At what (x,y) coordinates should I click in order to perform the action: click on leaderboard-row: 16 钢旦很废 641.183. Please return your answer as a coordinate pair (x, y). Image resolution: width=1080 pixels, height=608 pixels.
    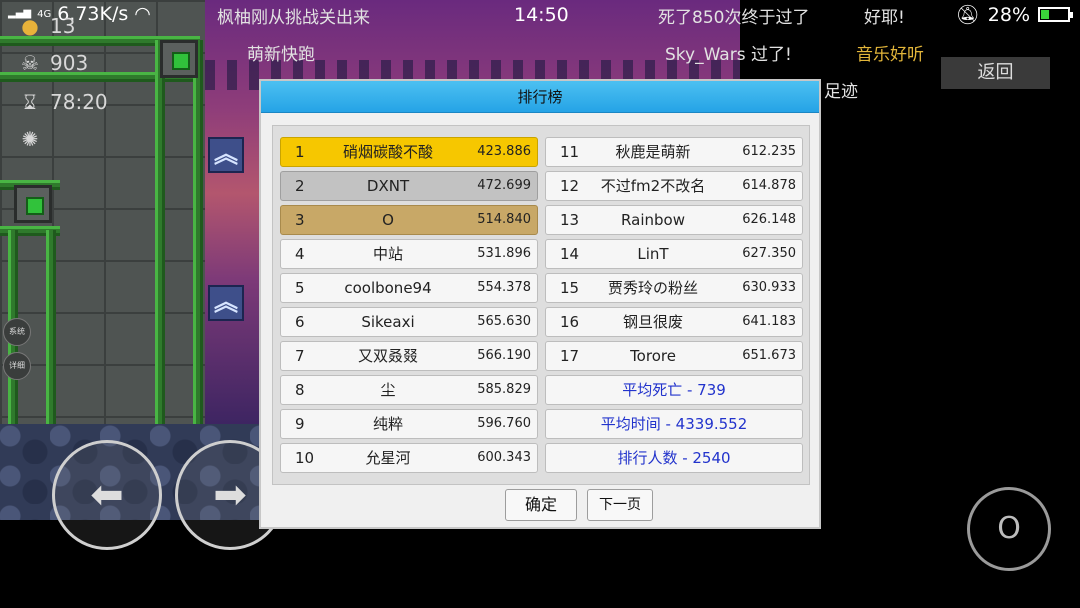
    Looking at the image, I should click on (674, 322).